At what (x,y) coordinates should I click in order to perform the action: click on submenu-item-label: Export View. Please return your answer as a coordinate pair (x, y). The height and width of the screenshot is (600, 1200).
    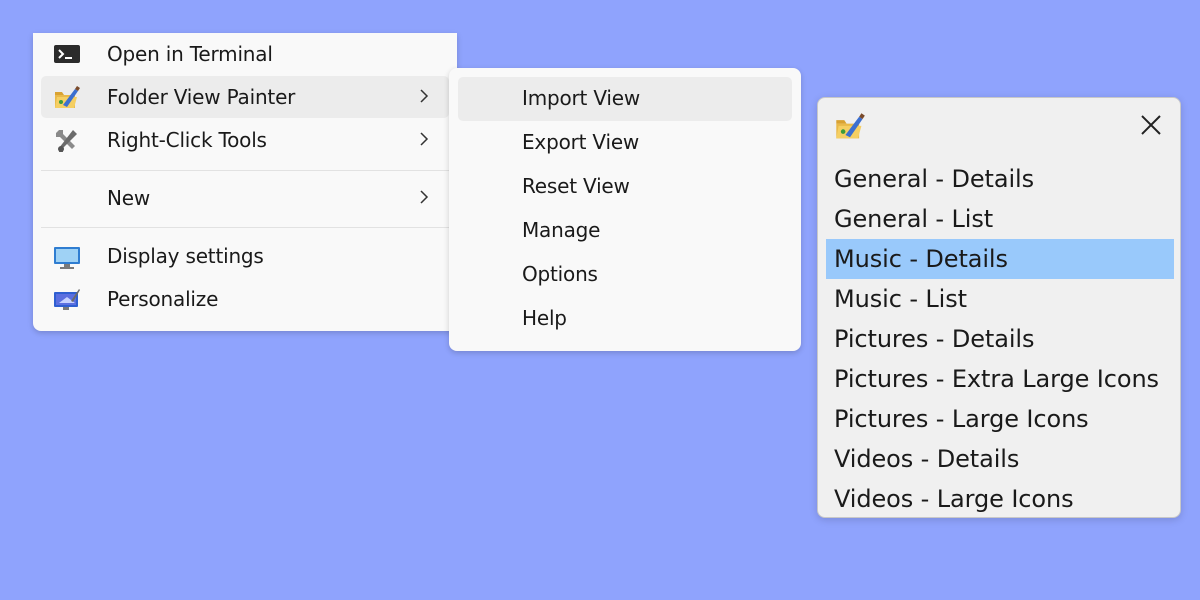
    Looking at the image, I should click on (581, 142).